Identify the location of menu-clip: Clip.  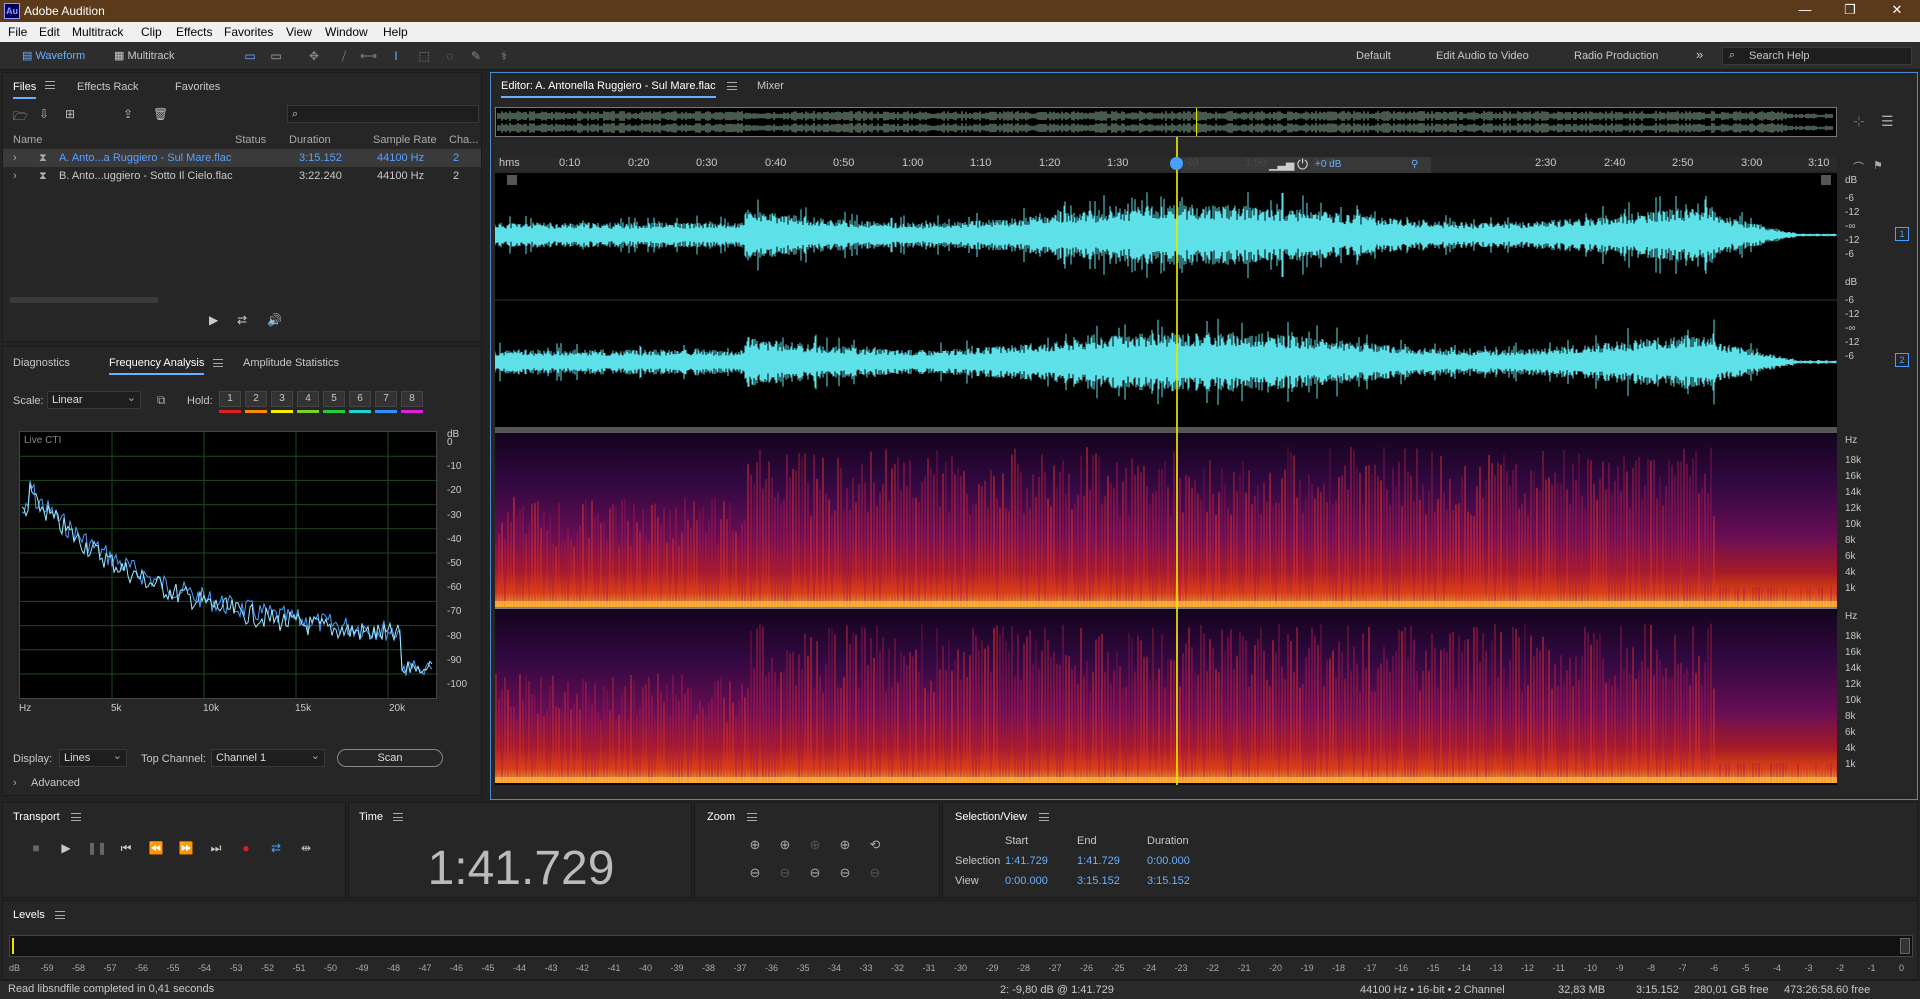
(151, 32).